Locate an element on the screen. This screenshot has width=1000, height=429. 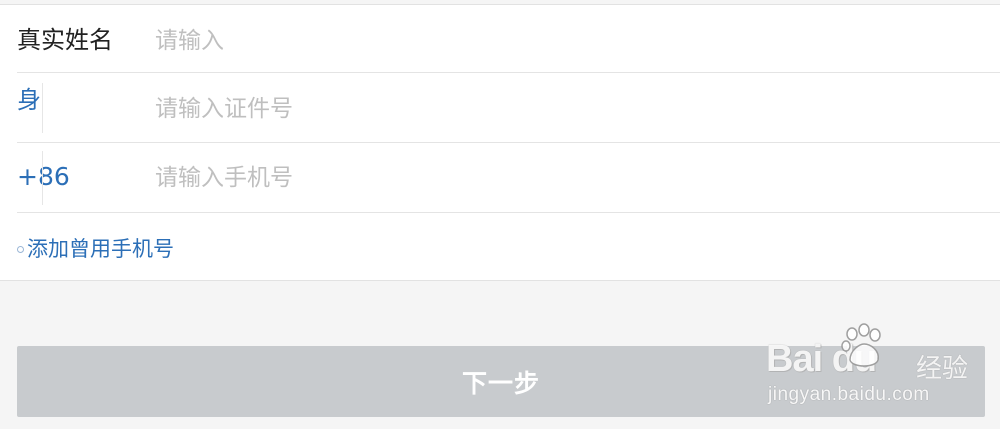
add-old-phone-link: 添加曾用手机号 is located at coordinates (95, 248).